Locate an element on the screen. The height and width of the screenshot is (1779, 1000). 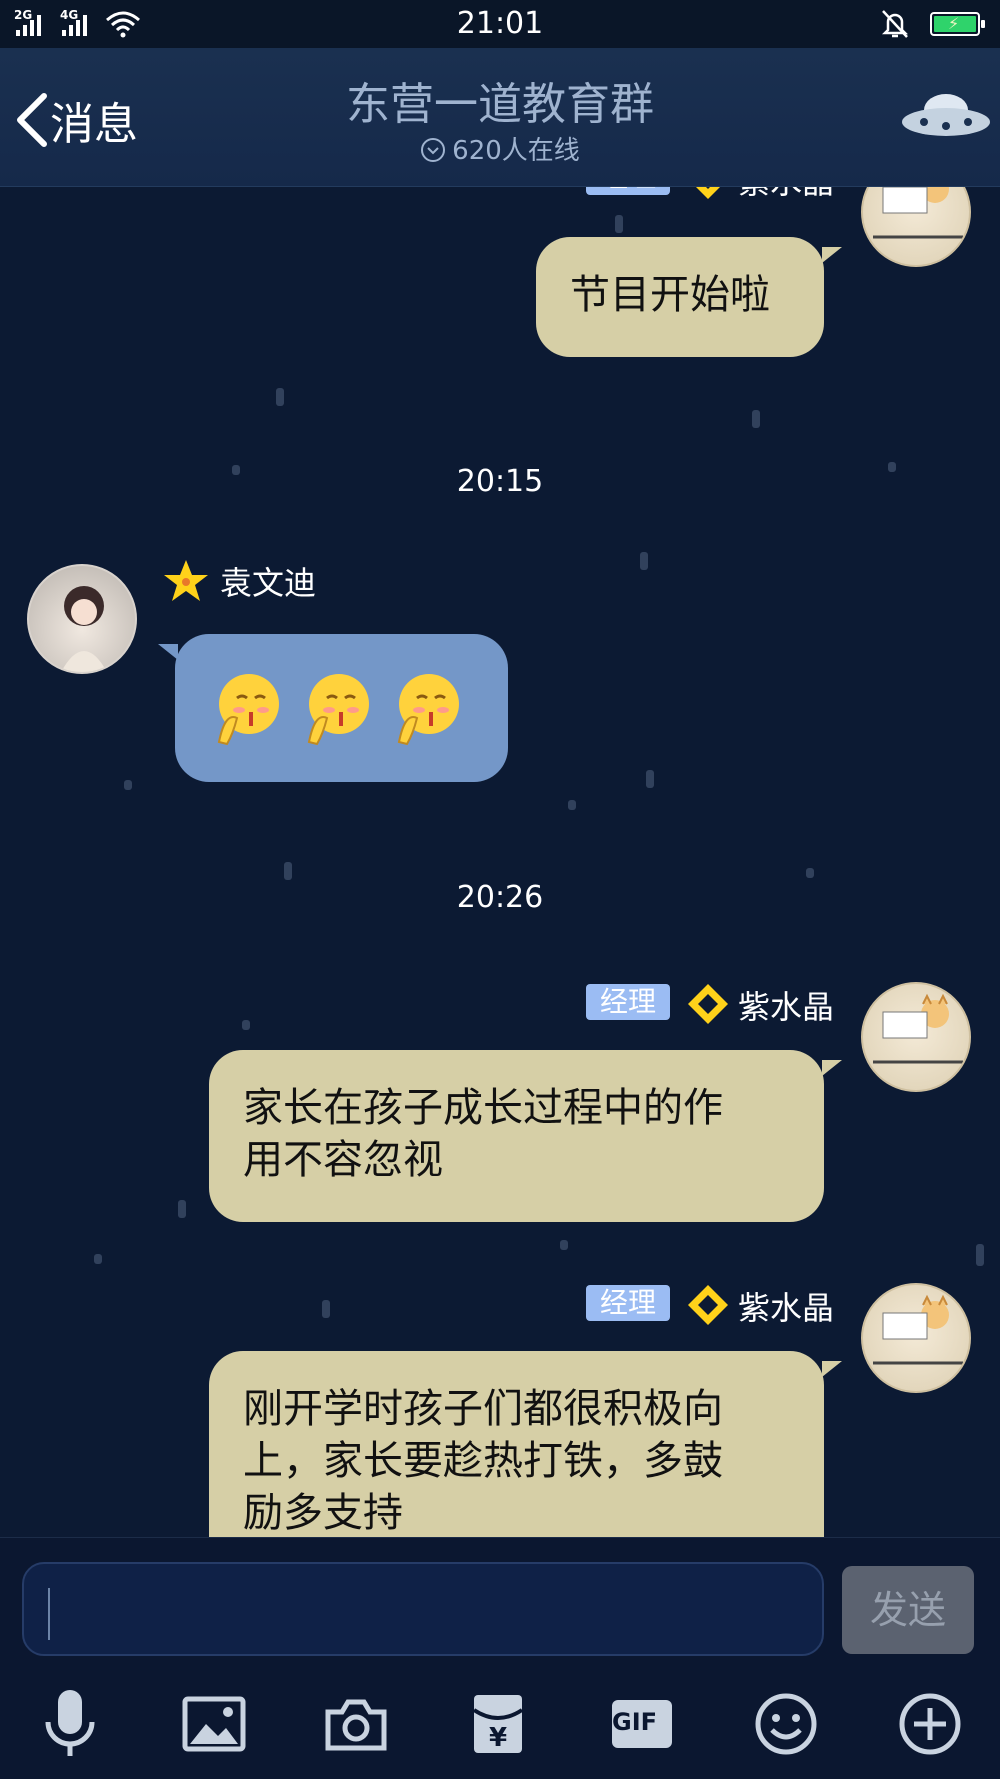
timestamp: 20:15 is located at coordinates (500, 481).